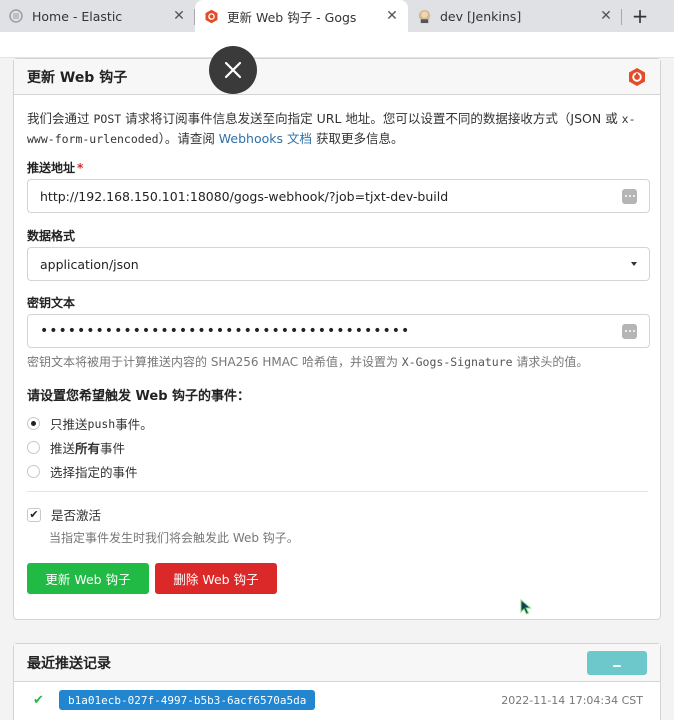  I want to click on test-delivery-button, so click(617, 662).